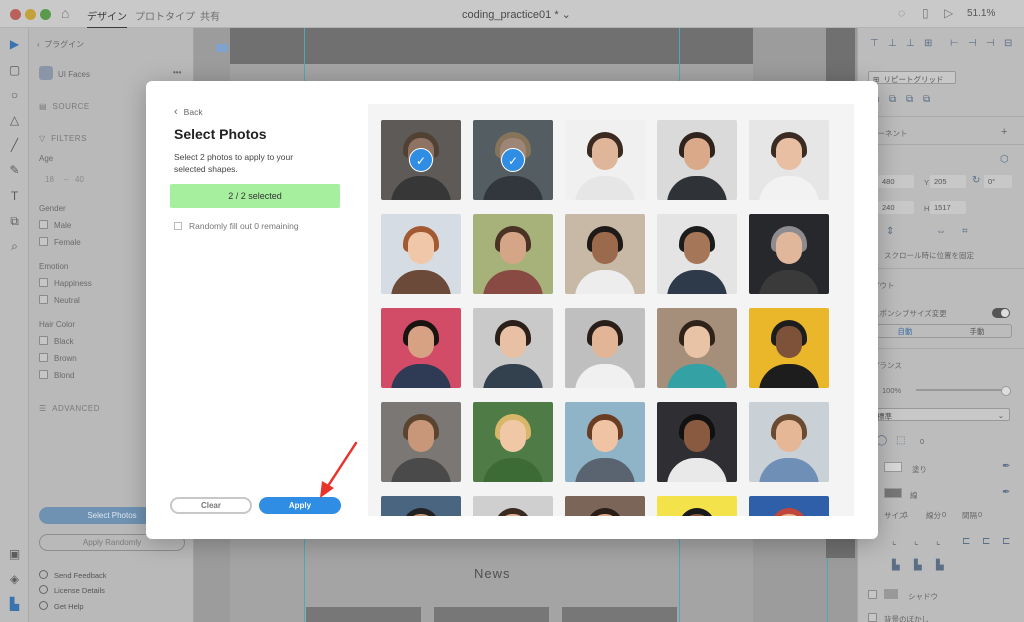 The width and height of the screenshot is (1024, 622). I want to click on line-tool-icon: ╱, so click(14, 145).